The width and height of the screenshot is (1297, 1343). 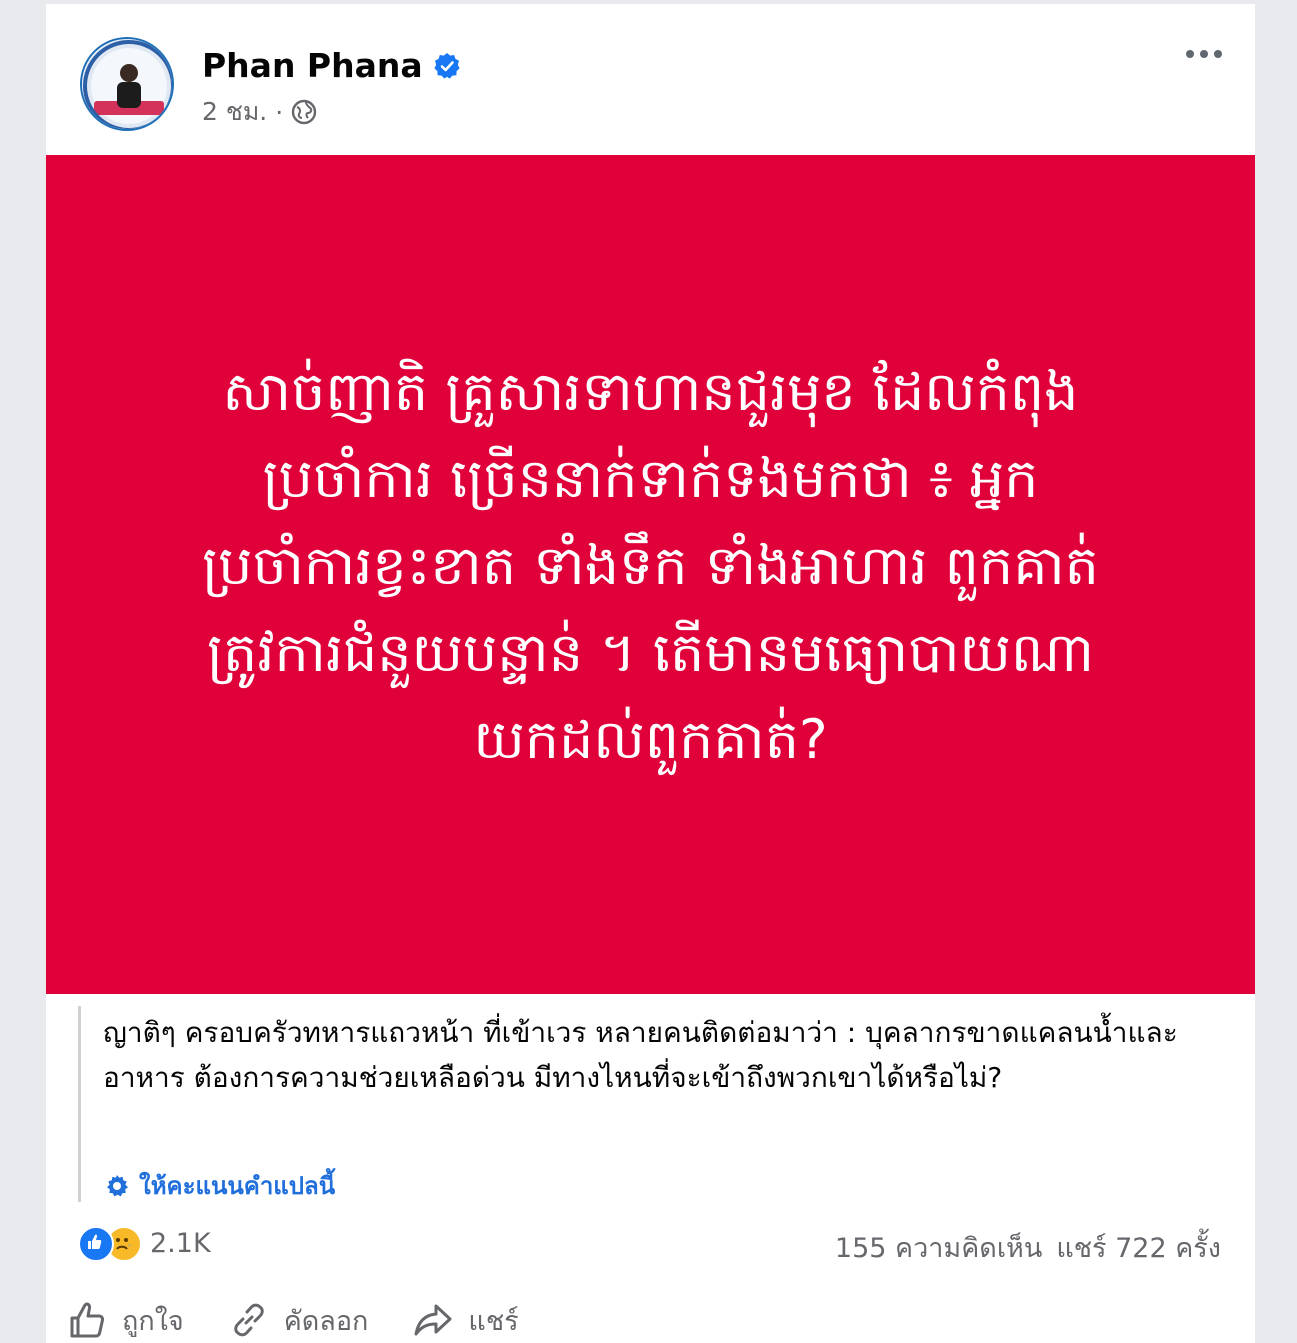 I want to click on shares-count: แชร์ 722 ครั้ง, so click(x=1138, y=1247).